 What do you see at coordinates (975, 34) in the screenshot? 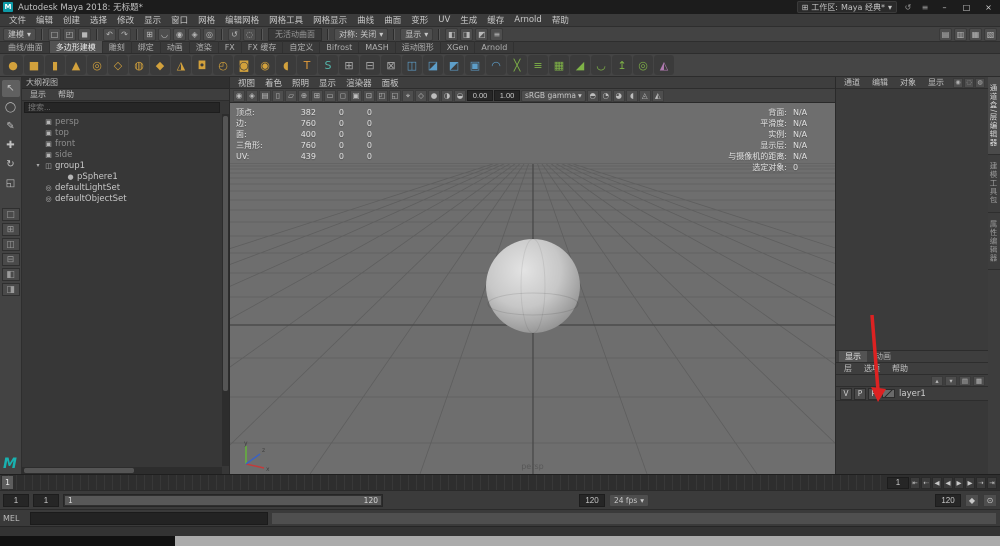
I see `channel-box-toggle-icon: ▦` at bounding box center [975, 34].